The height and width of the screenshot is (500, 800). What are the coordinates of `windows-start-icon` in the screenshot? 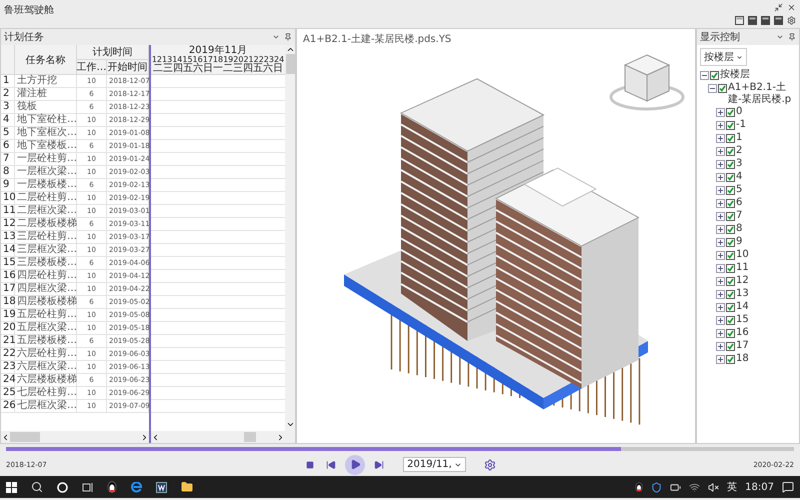 It's located at (11, 487).